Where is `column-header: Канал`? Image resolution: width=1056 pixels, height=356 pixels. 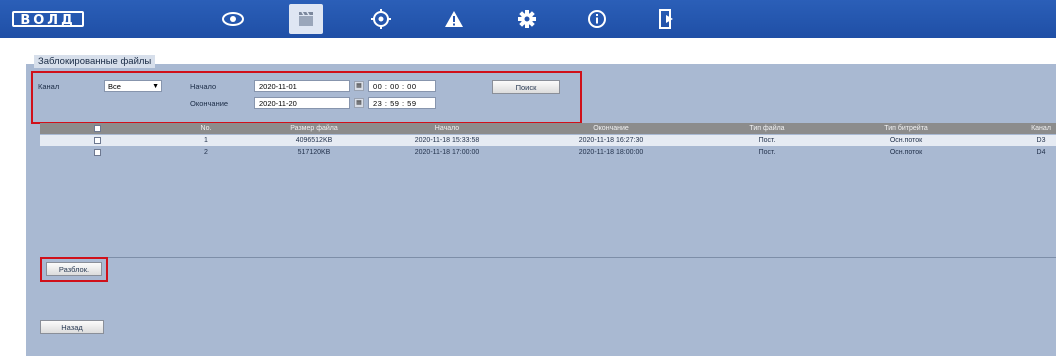 column-header: Канал is located at coordinates (1041, 128).